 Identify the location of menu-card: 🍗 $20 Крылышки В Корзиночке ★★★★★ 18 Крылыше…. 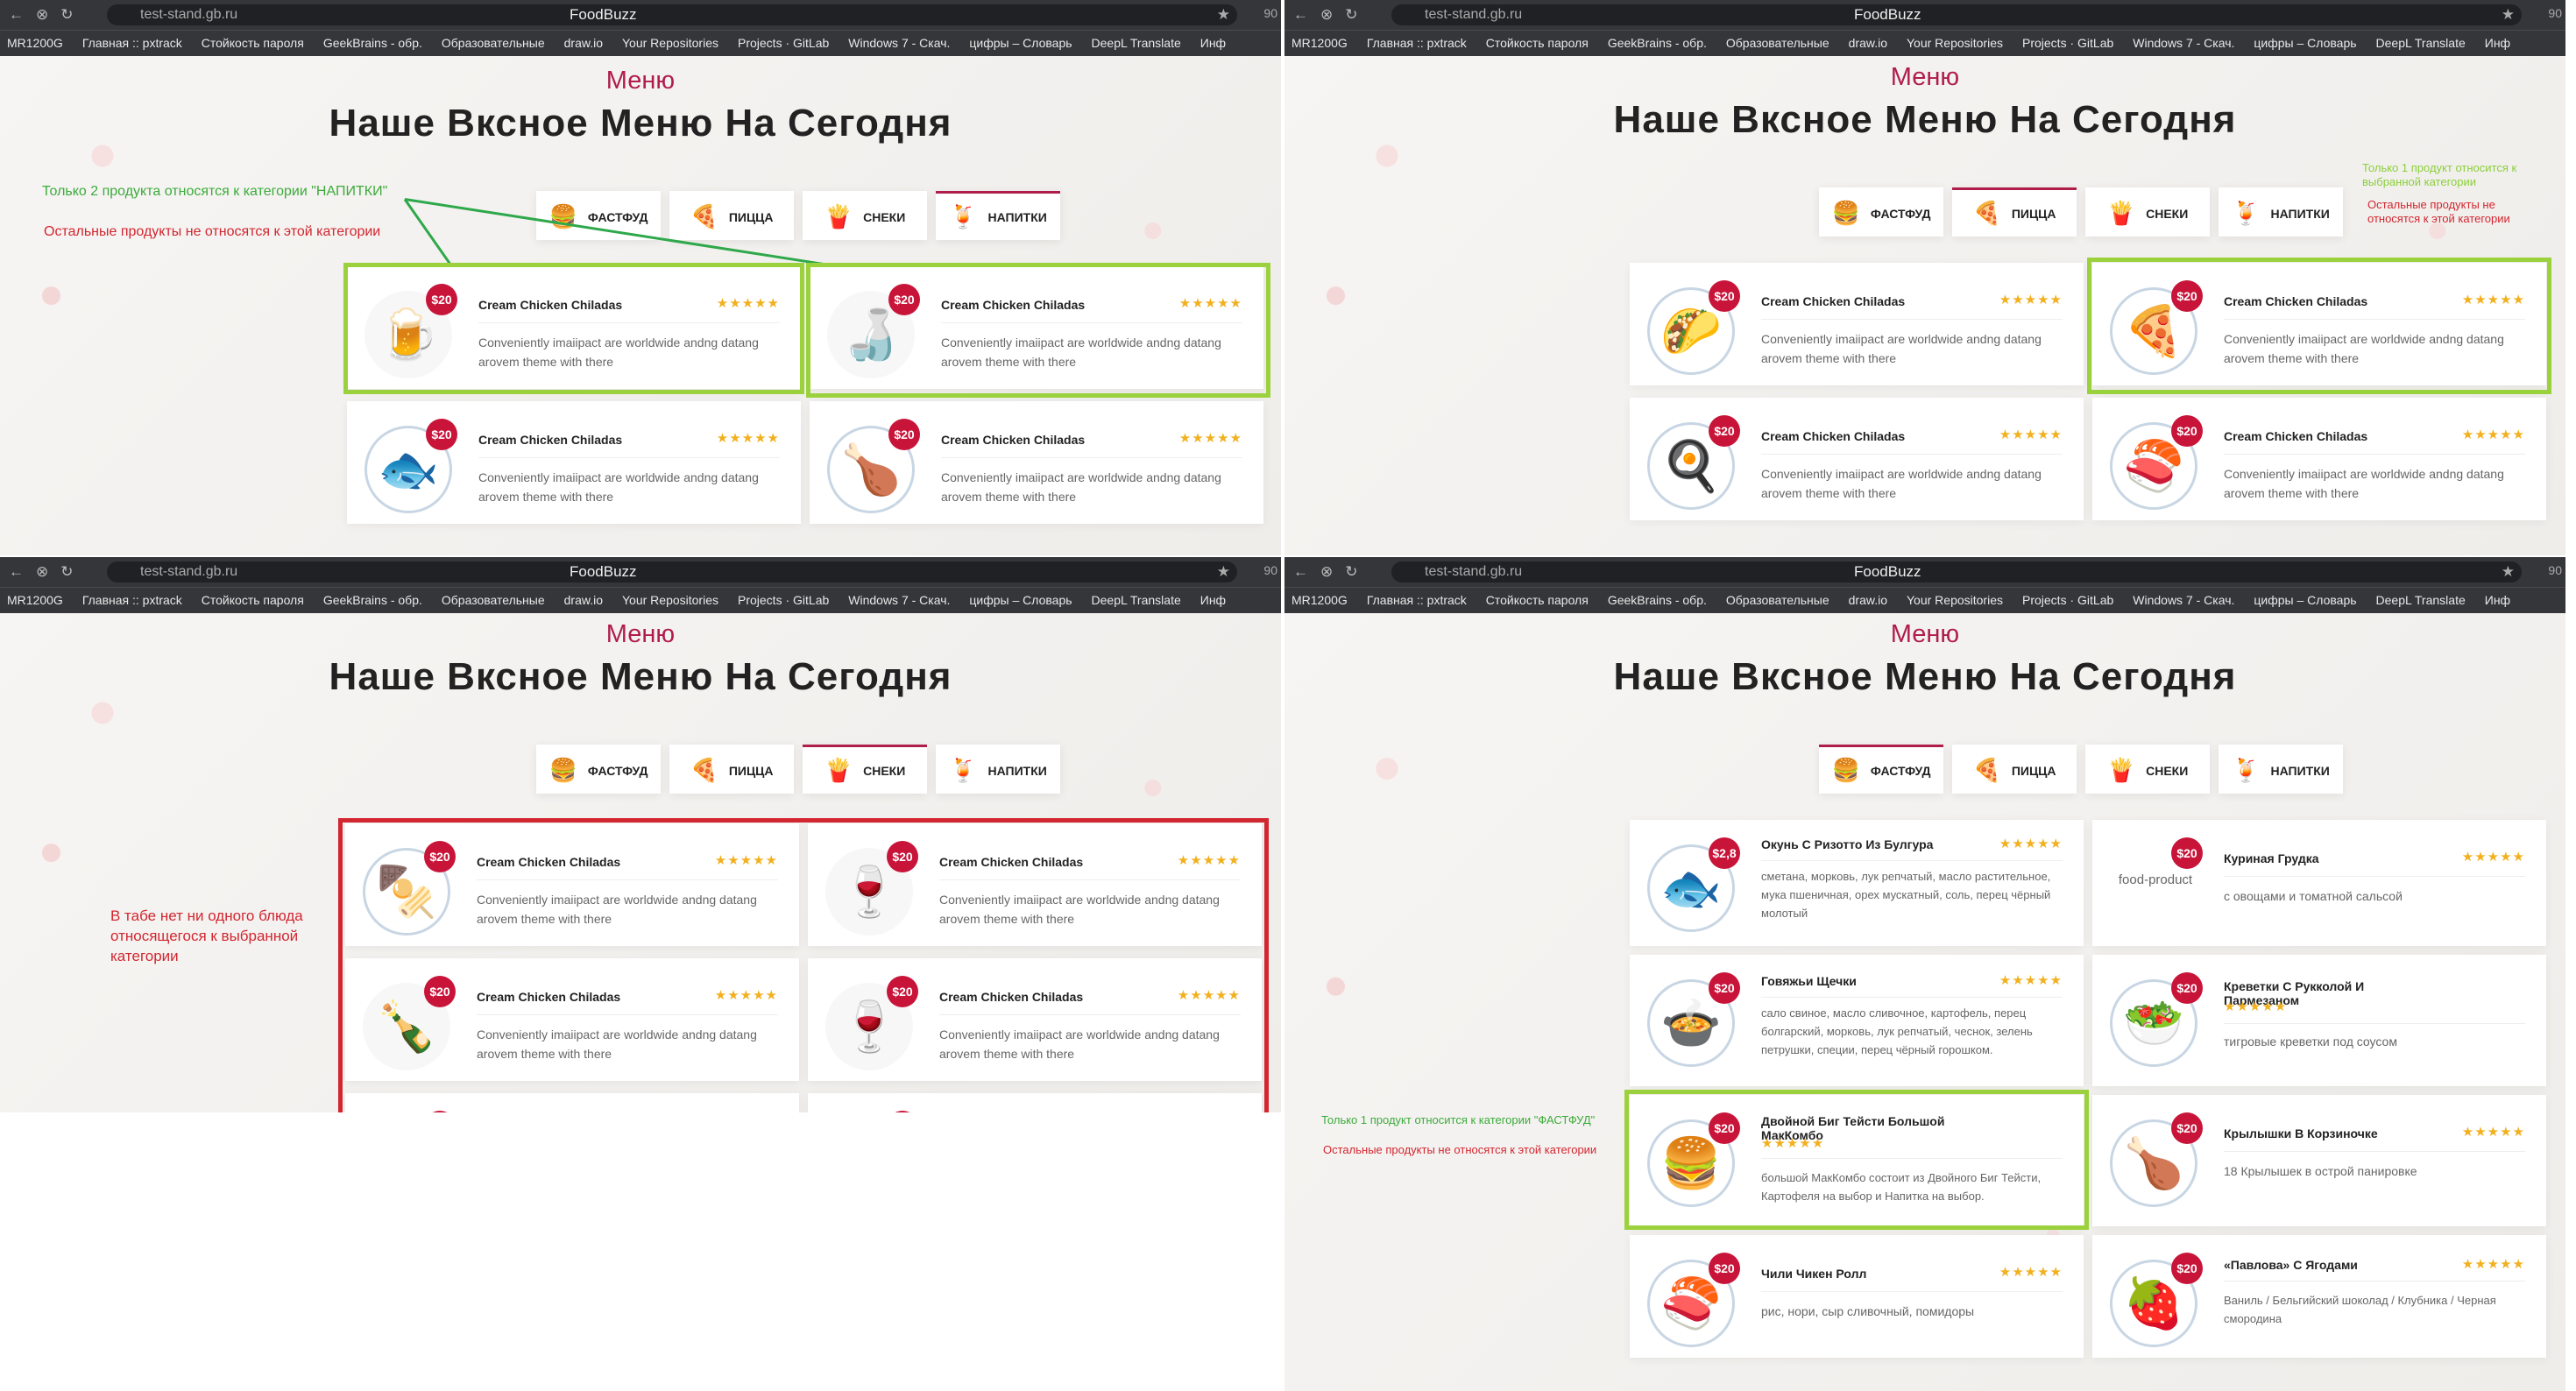
(2319, 1160).